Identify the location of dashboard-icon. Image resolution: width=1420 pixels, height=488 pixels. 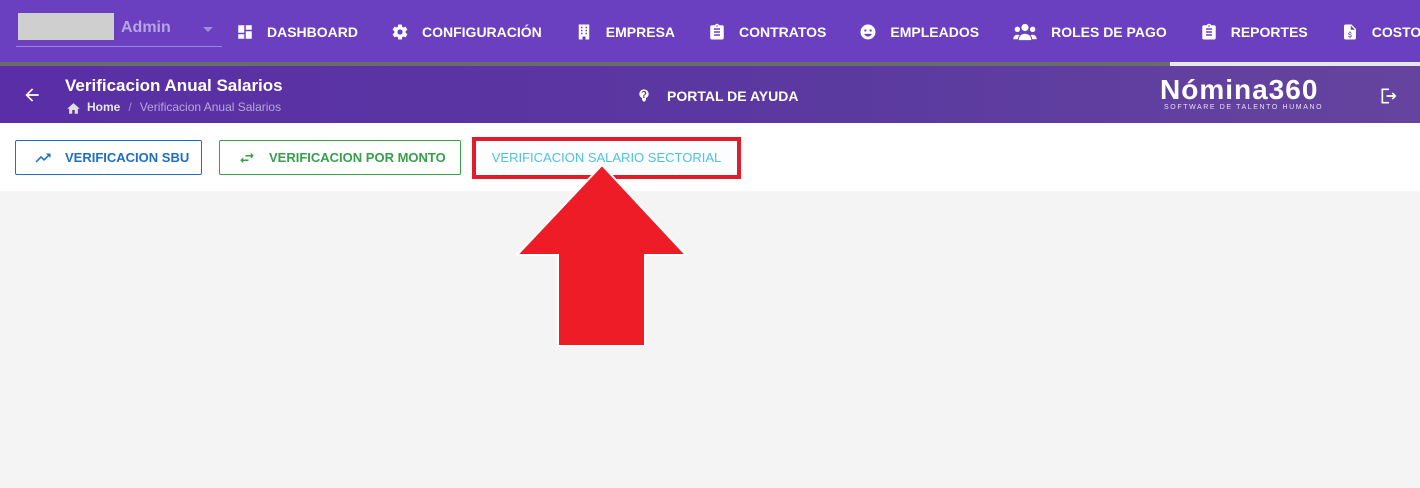
(245, 32).